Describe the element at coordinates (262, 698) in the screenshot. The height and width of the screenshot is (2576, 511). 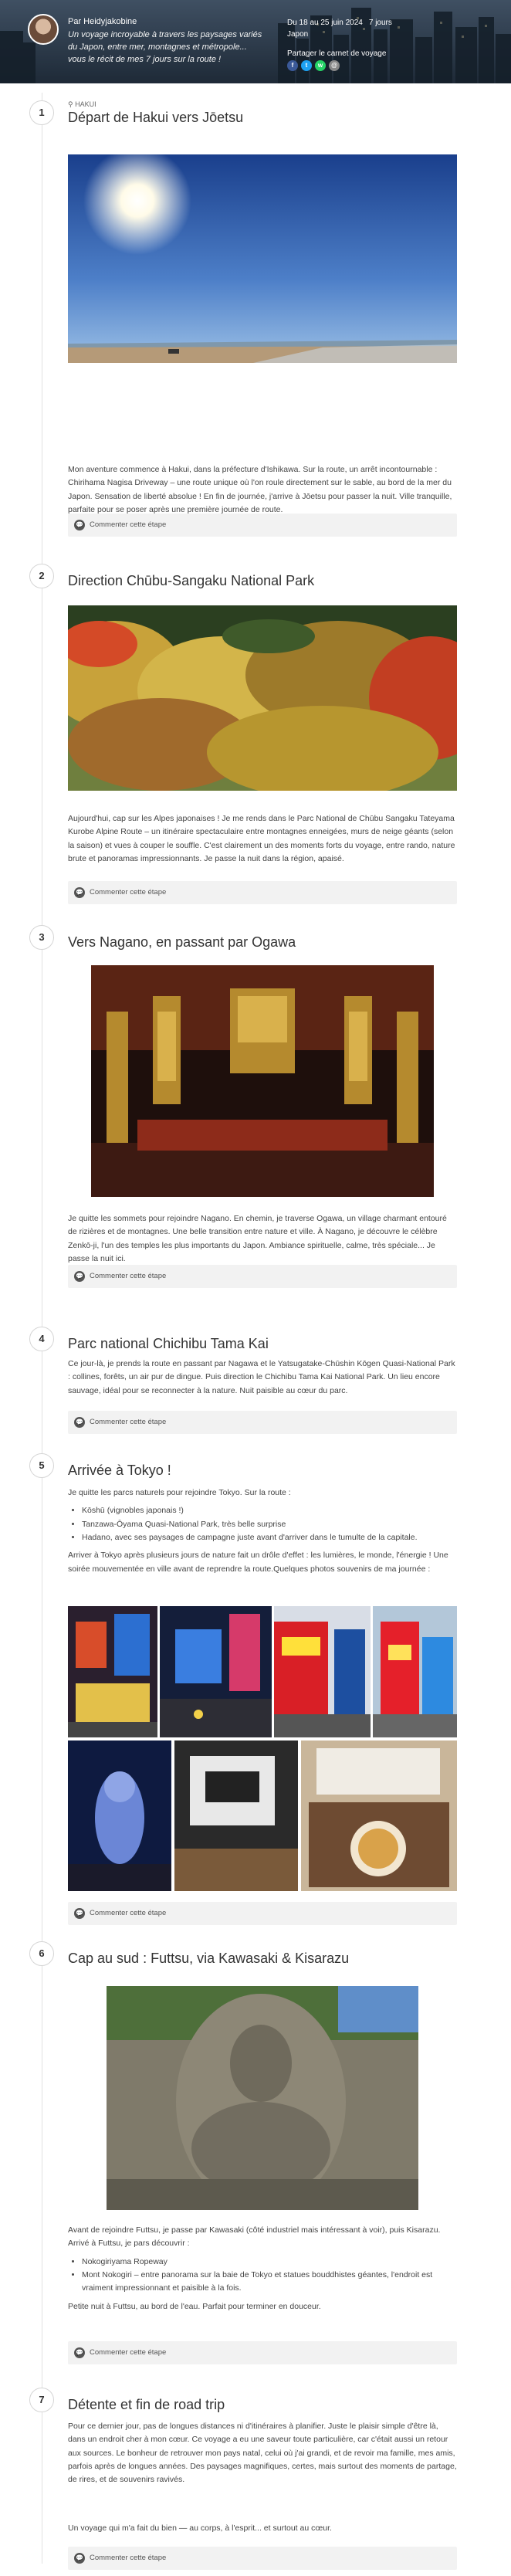
I see `autumn-mountain-photo` at that location.